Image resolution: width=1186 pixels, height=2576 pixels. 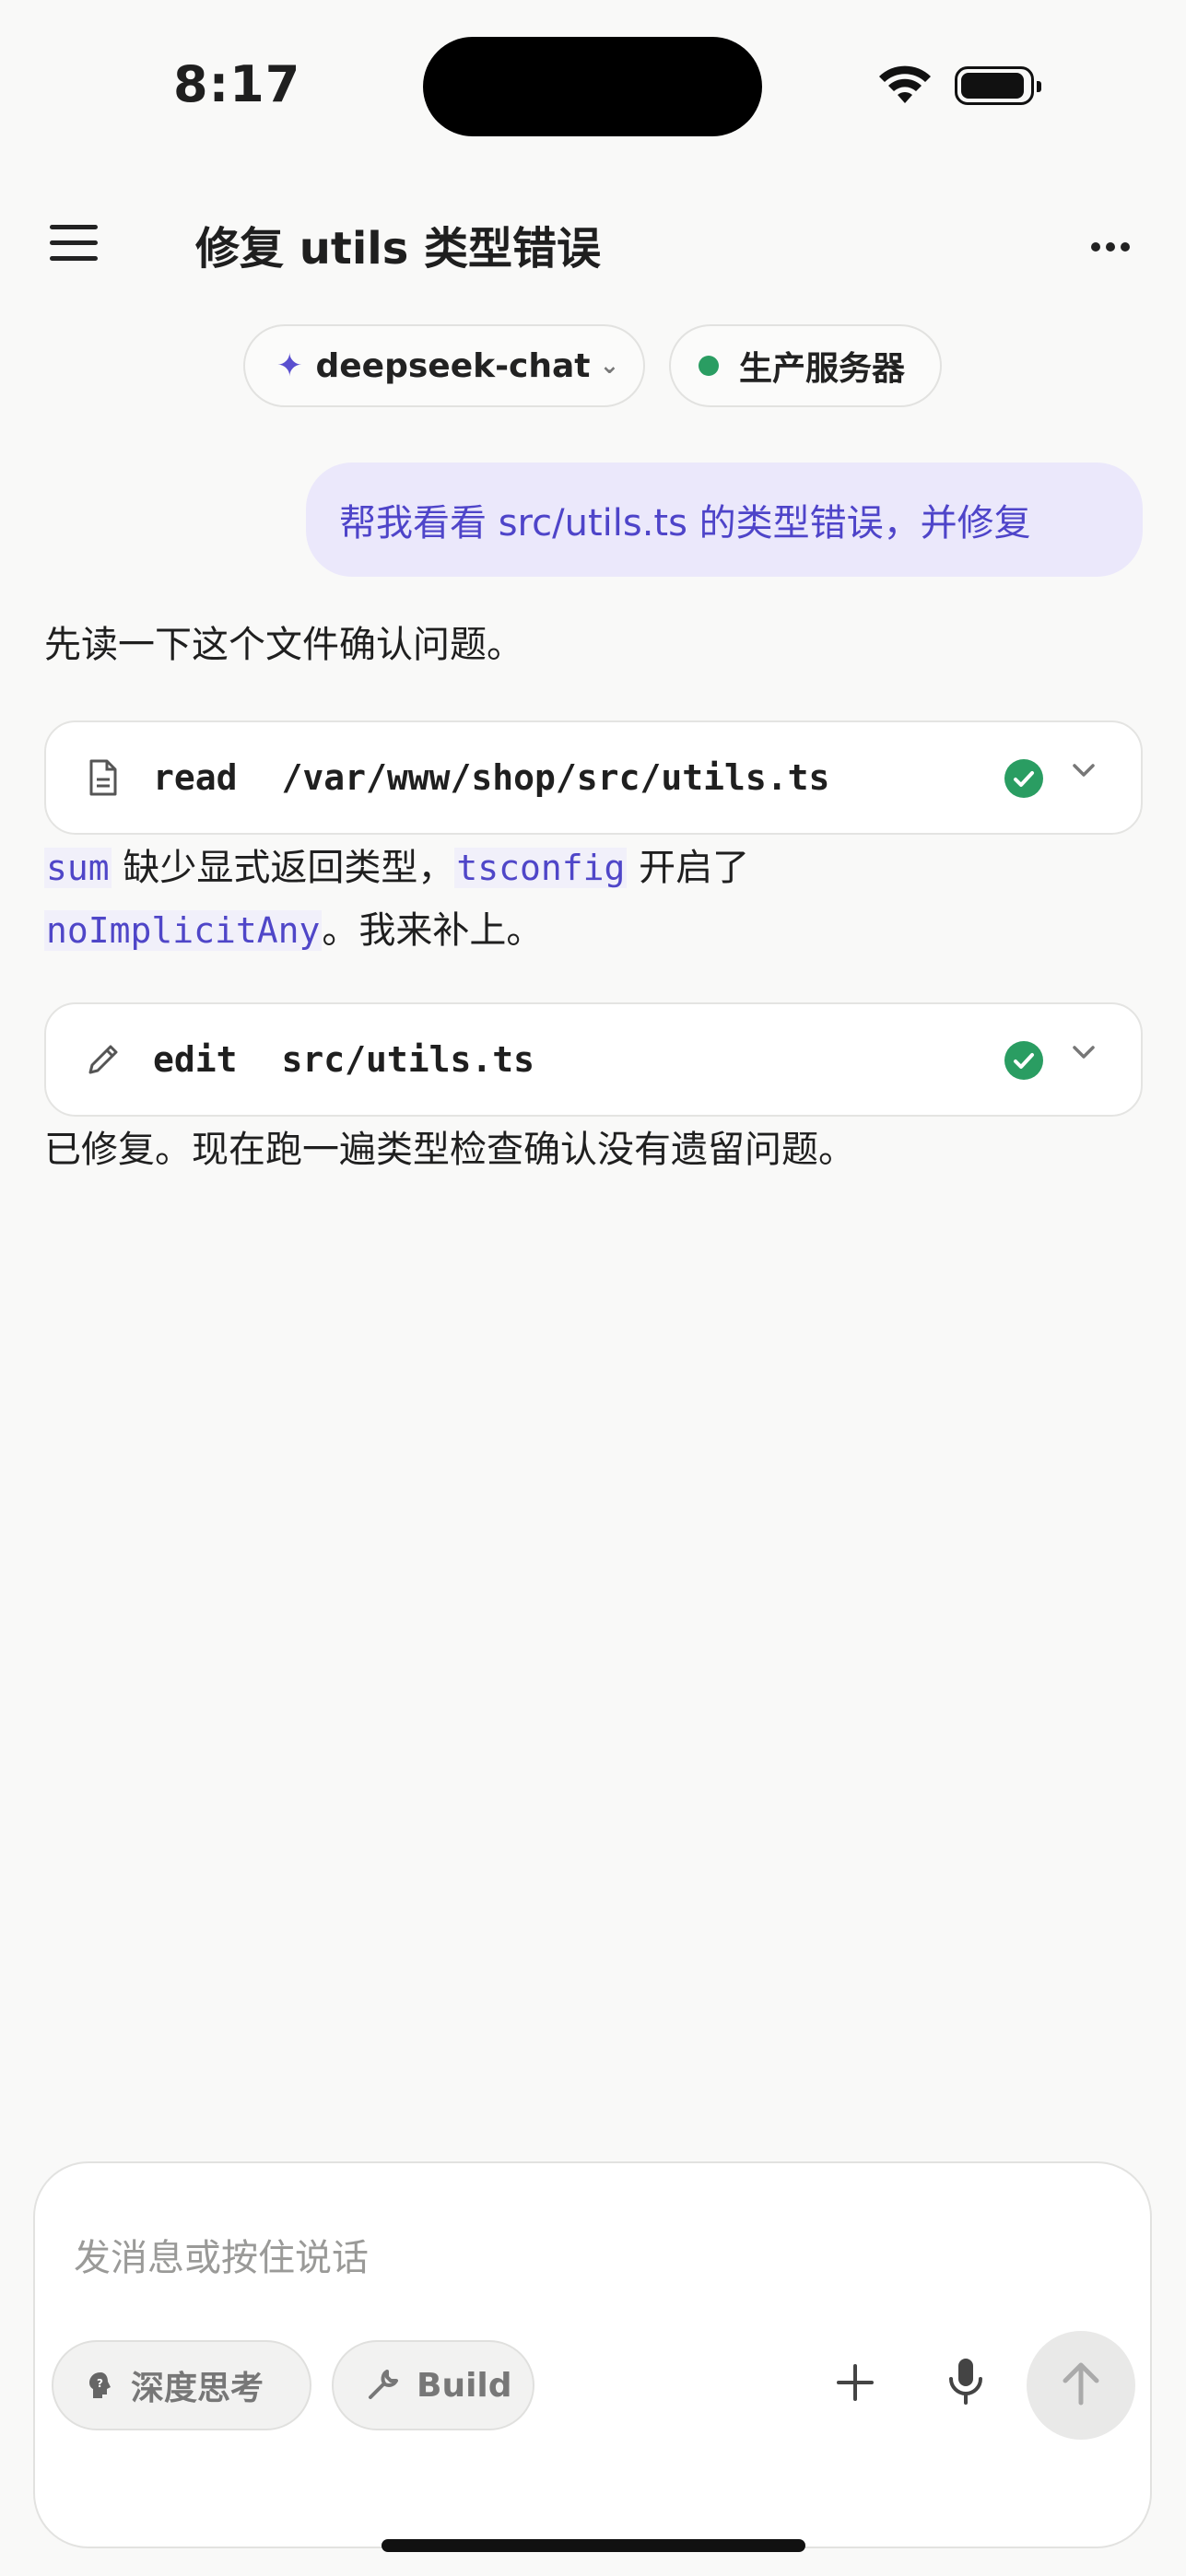 I want to click on tool-path: /var/www/shop/src/utils.ts, so click(x=555, y=777).